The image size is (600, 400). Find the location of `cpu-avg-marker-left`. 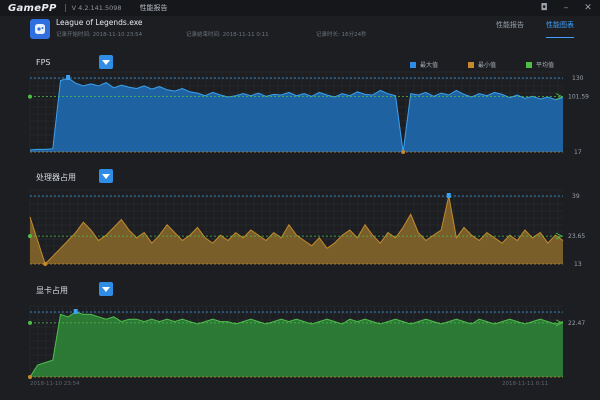

cpu-avg-marker-left is located at coordinates (30, 236).